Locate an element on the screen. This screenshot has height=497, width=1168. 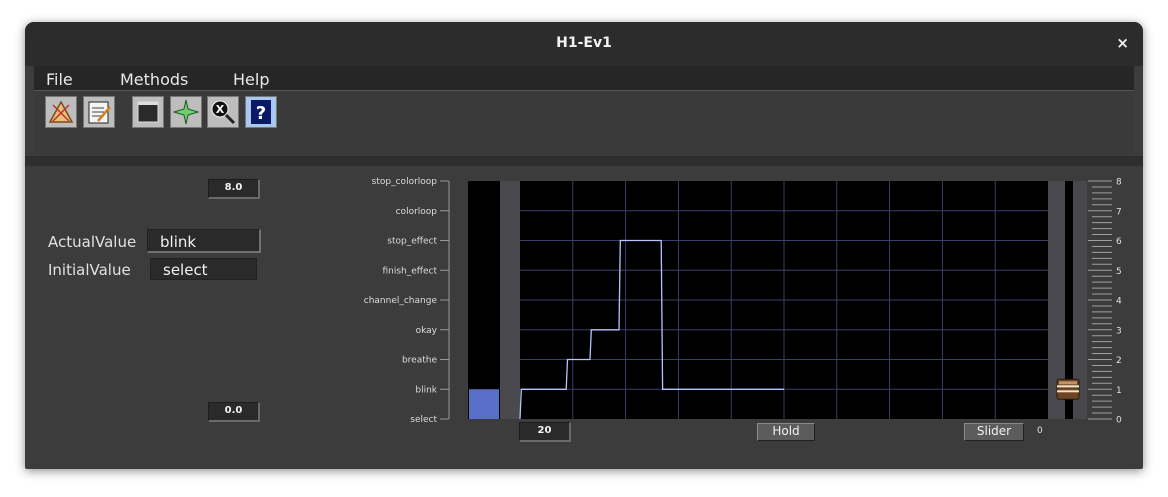
svg-text: X is located at coordinates (220, 109).